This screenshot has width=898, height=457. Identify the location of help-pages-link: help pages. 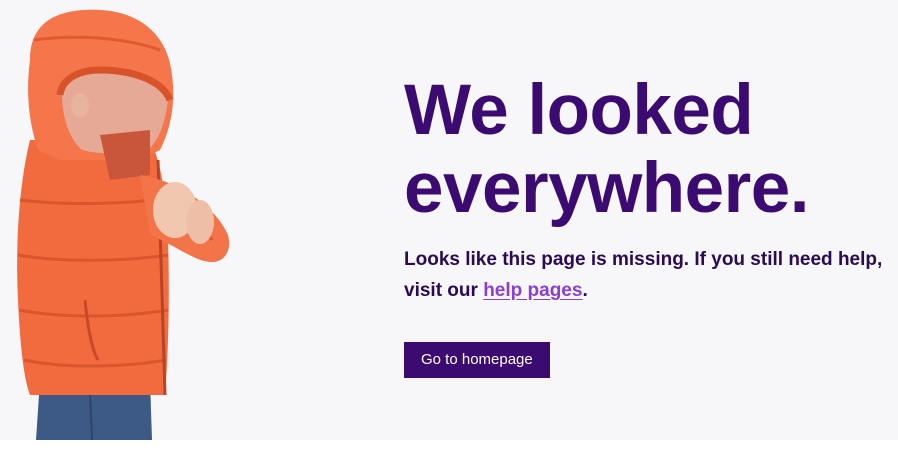
(532, 290).